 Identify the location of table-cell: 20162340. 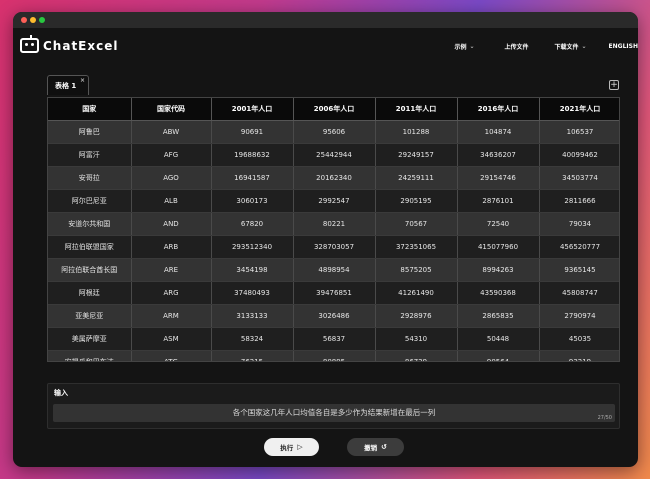
(334, 178).